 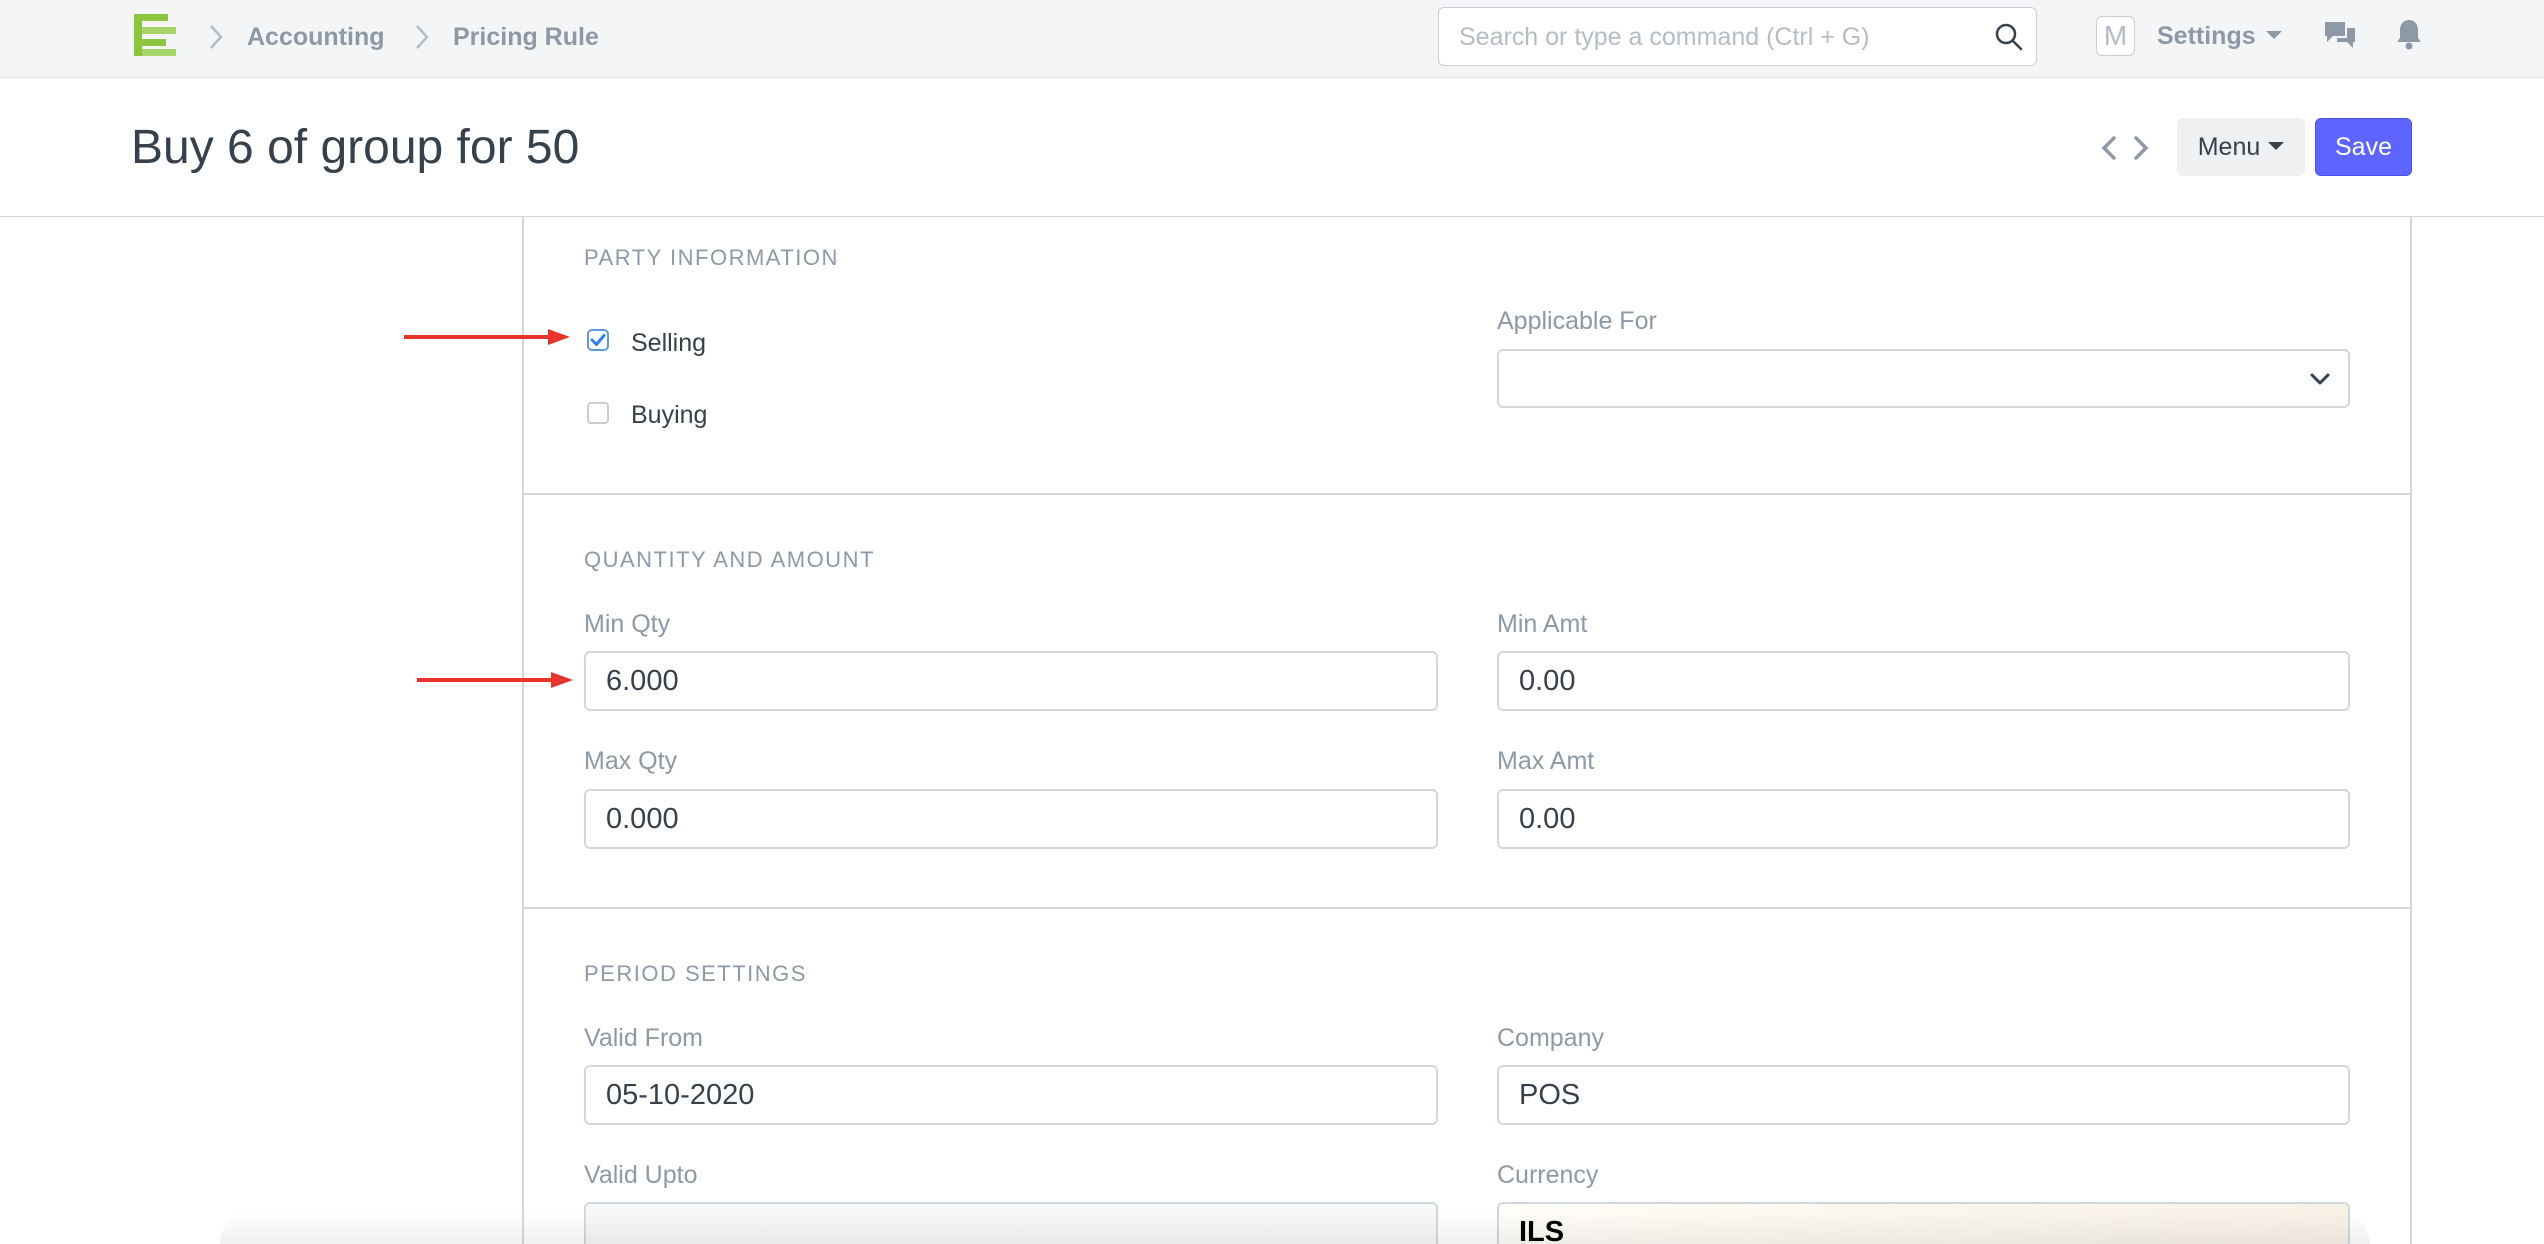 What do you see at coordinates (156, 35) in the screenshot?
I see `app-logo-icon` at bounding box center [156, 35].